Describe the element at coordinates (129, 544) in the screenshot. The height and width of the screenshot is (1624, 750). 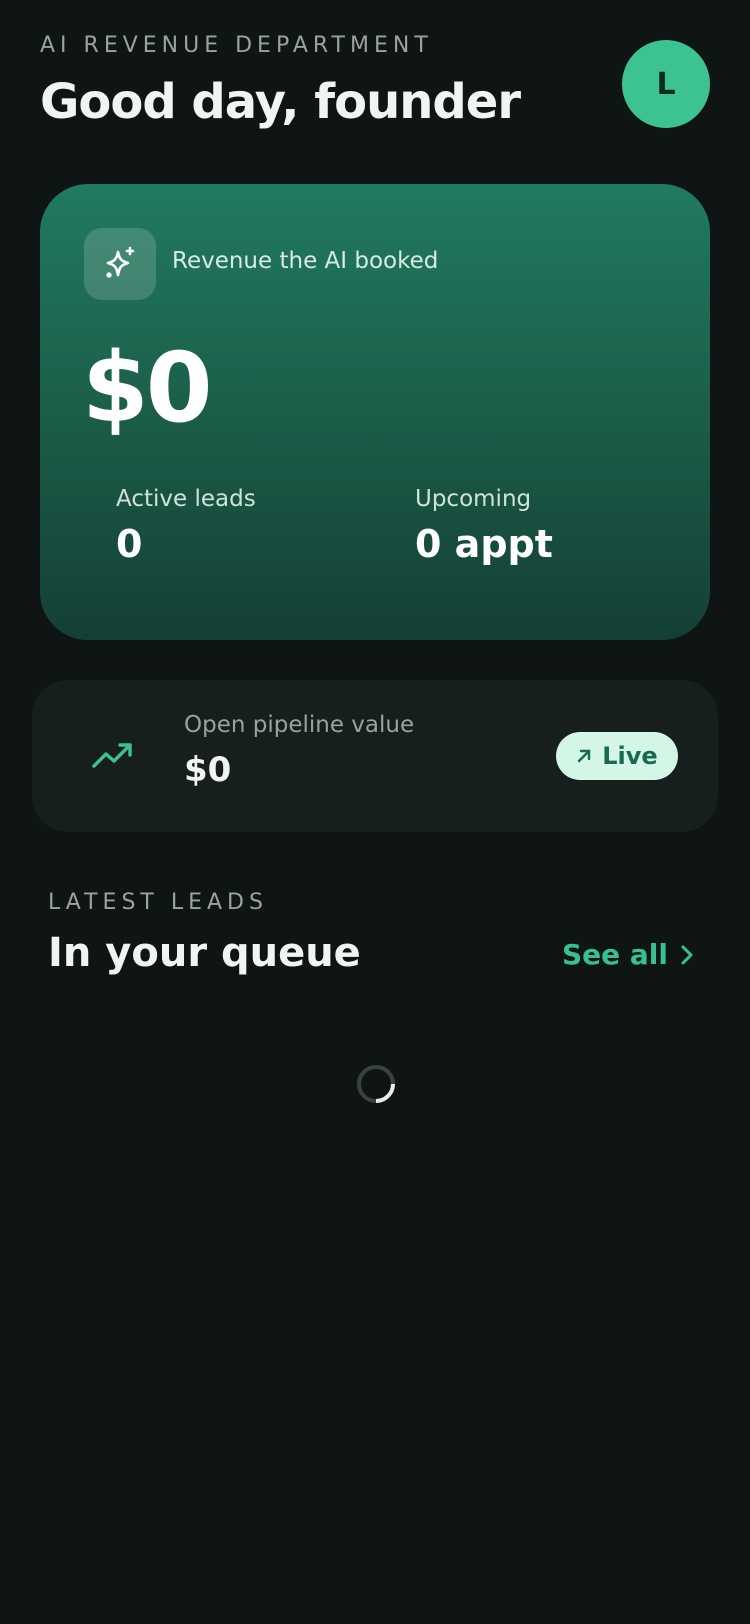
I see `active-leads-value: 0` at that location.